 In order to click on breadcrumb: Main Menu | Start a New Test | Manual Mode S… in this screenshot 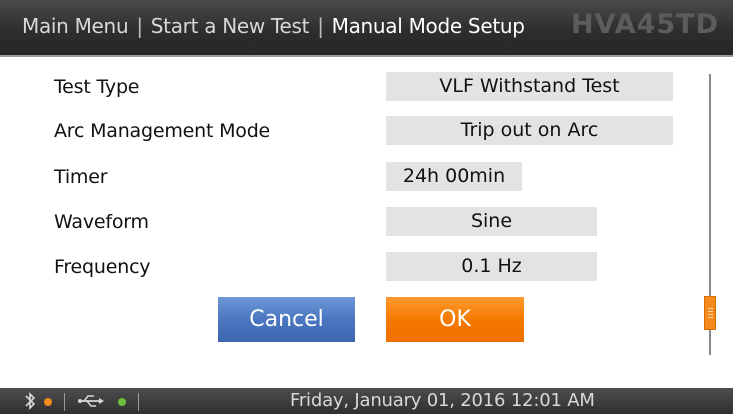, I will do `click(273, 26)`.